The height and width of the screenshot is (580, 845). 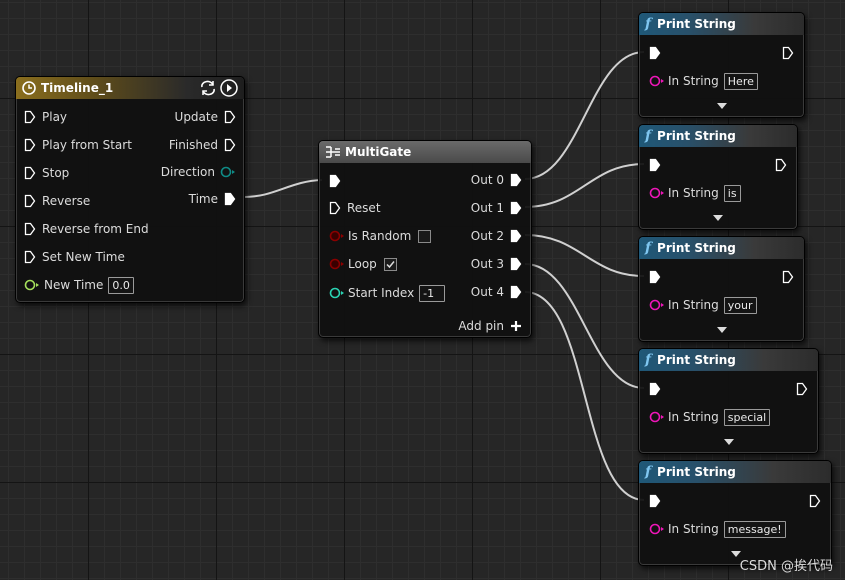 I want to click on multigate-header: MultiGate, so click(x=425, y=152).